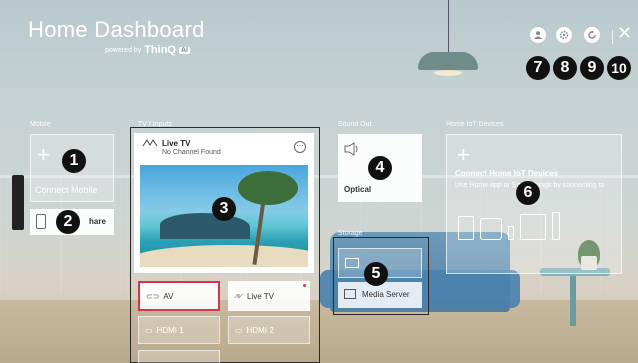 Image resolution: width=638 pixels, height=363 pixels. I want to click on phone-icon, so click(41, 221).